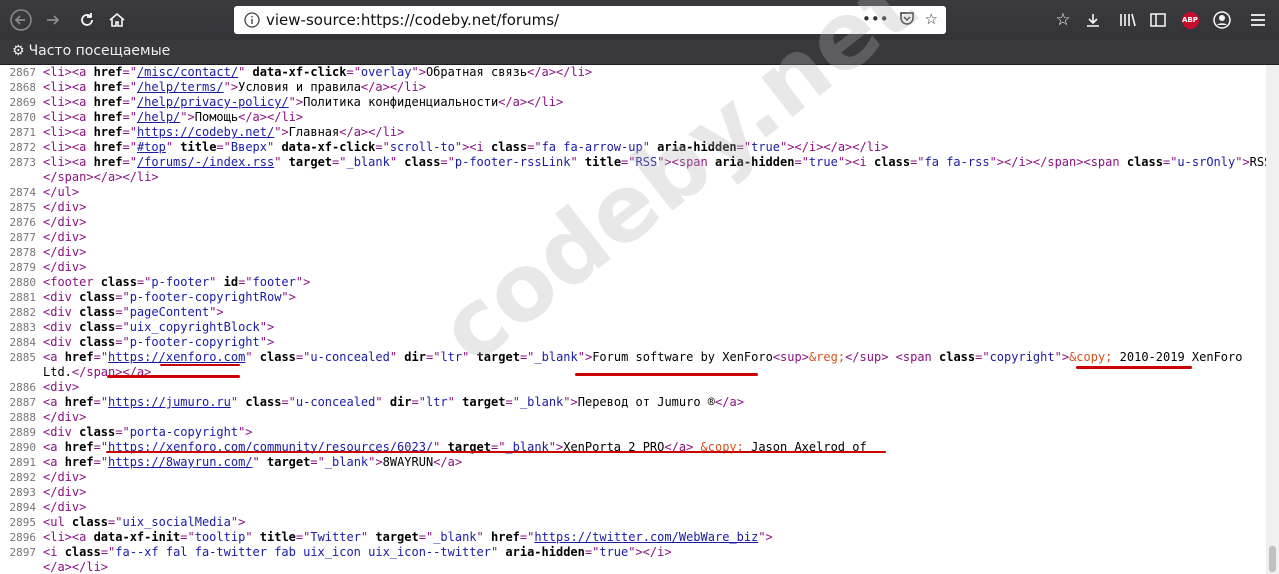 The height and width of the screenshot is (574, 1279). What do you see at coordinates (1093, 20) in the screenshot?
I see `download-icon` at bounding box center [1093, 20].